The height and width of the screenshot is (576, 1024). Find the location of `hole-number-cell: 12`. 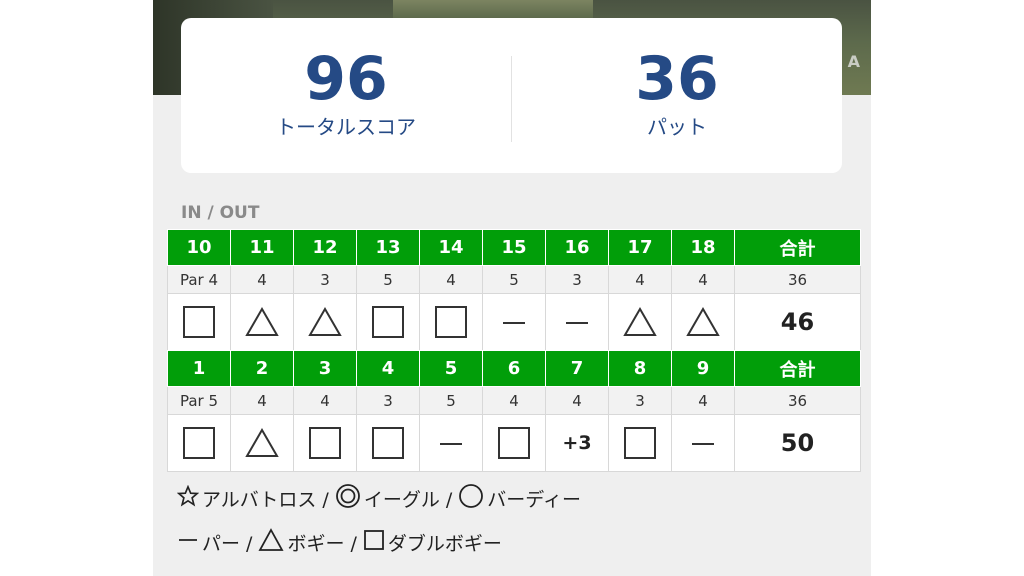

hole-number-cell: 12 is located at coordinates (325, 247).